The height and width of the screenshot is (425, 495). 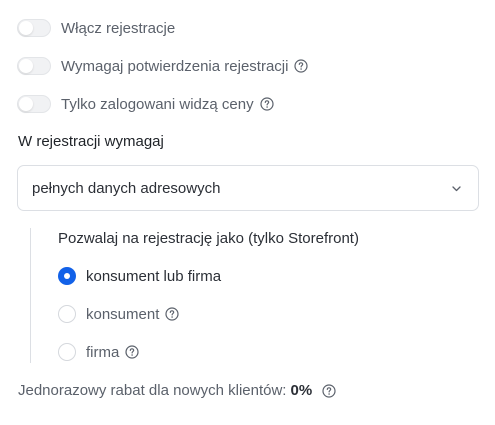 I want to click on registration-requirement-select: pełnych danych adresowych, so click(x=248, y=188).